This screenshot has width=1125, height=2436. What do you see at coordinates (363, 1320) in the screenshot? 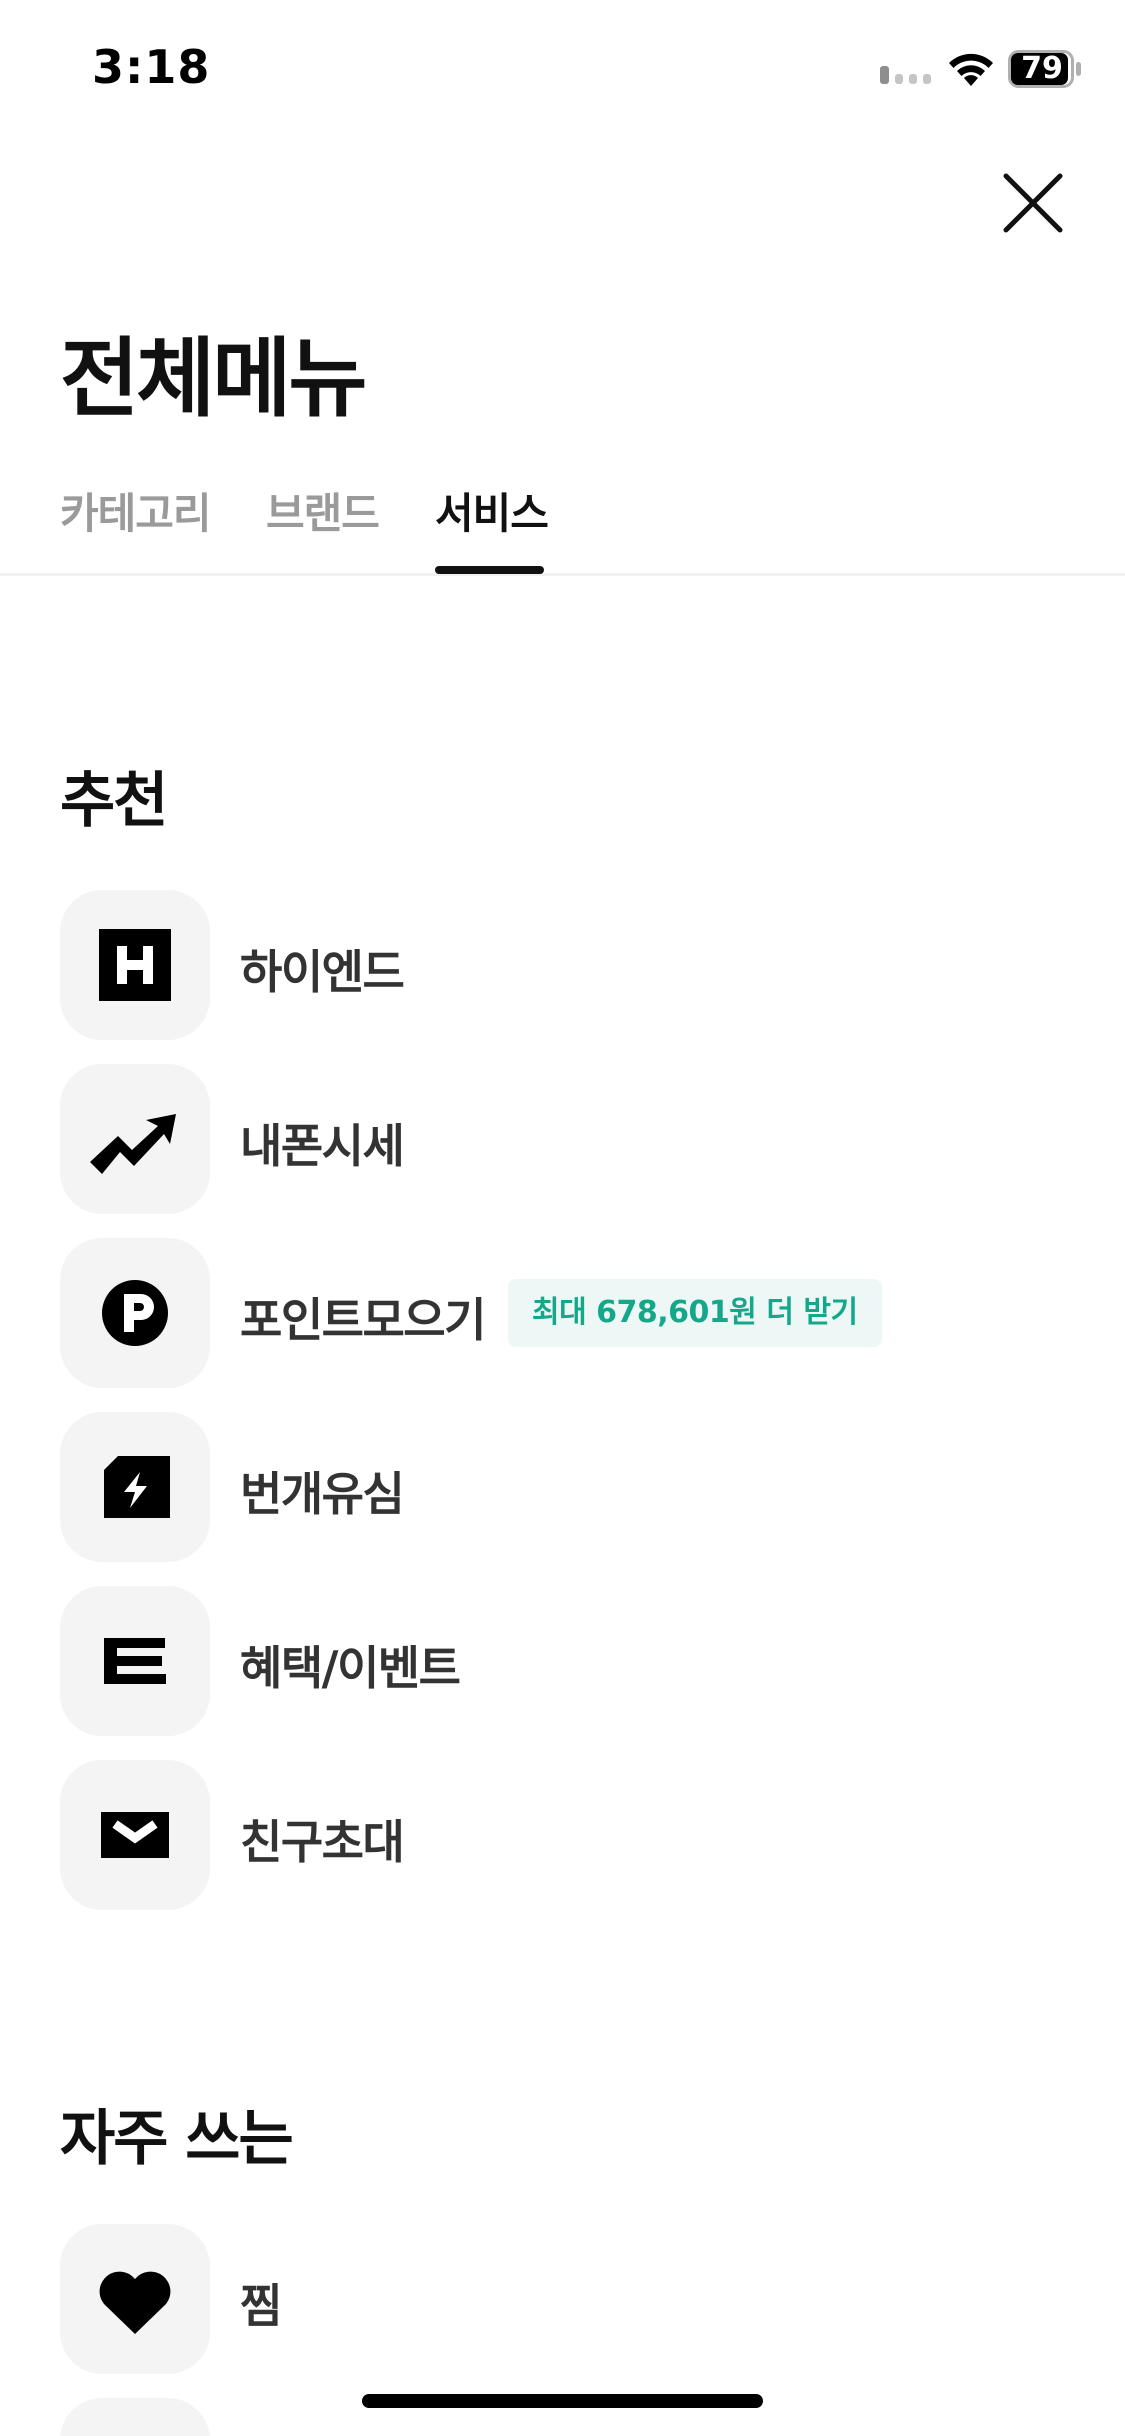
I see `menu-label: 포인트모으기` at bounding box center [363, 1320].